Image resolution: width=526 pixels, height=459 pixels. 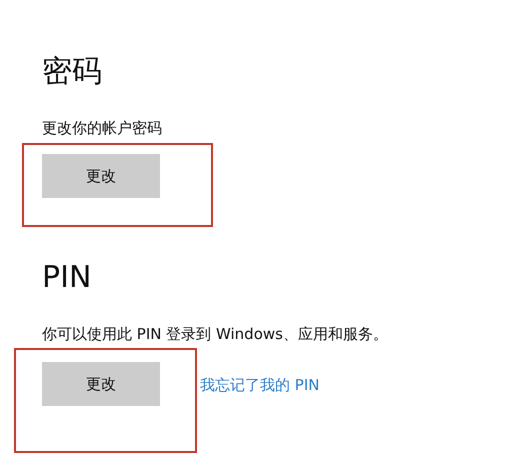 What do you see at coordinates (260, 385) in the screenshot?
I see `forgot-pin-link: 我忘记了我的 PIN` at bounding box center [260, 385].